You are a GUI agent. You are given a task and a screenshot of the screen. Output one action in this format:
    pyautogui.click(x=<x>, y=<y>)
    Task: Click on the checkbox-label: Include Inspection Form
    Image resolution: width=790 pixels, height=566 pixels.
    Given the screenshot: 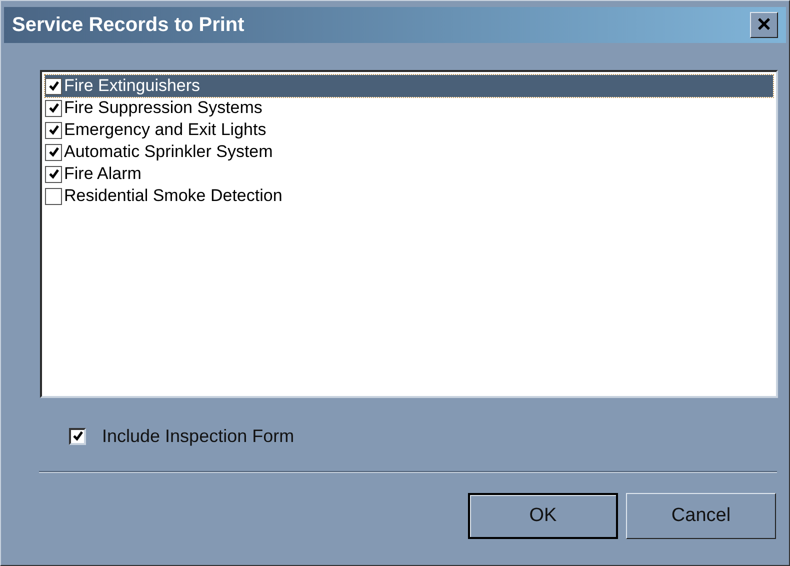 What is the action you would take?
    pyautogui.click(x=198, y=436)
    